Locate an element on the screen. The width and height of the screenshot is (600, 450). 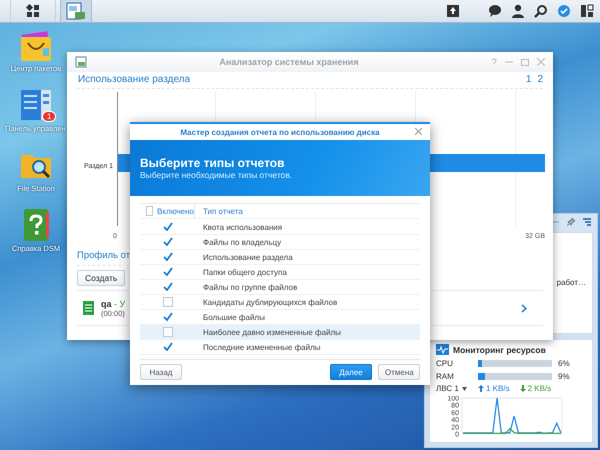
report-type-label: Файлы по группе файлов is located at coordinates (250, 287).